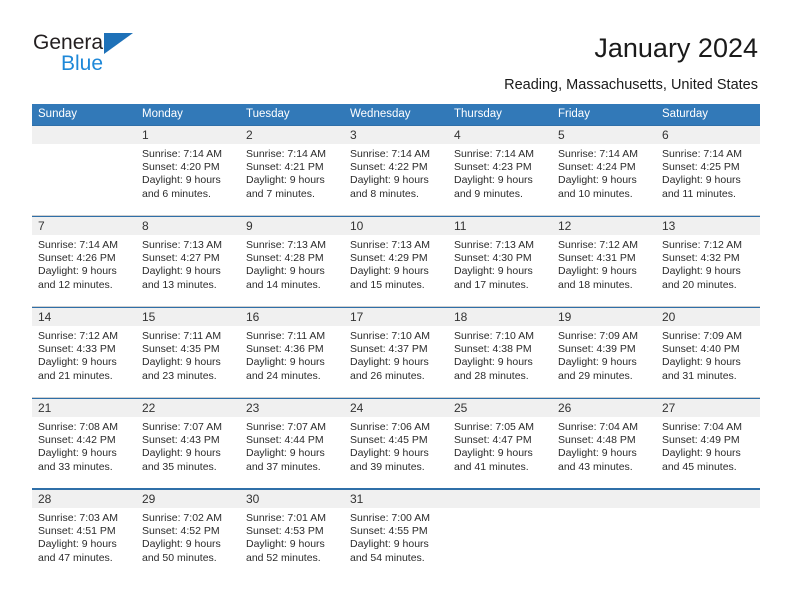  Describe the element at coordinates (595, 466) in the screenshot. I see `daylight-text-line2: and 43 minutes.` at that location.